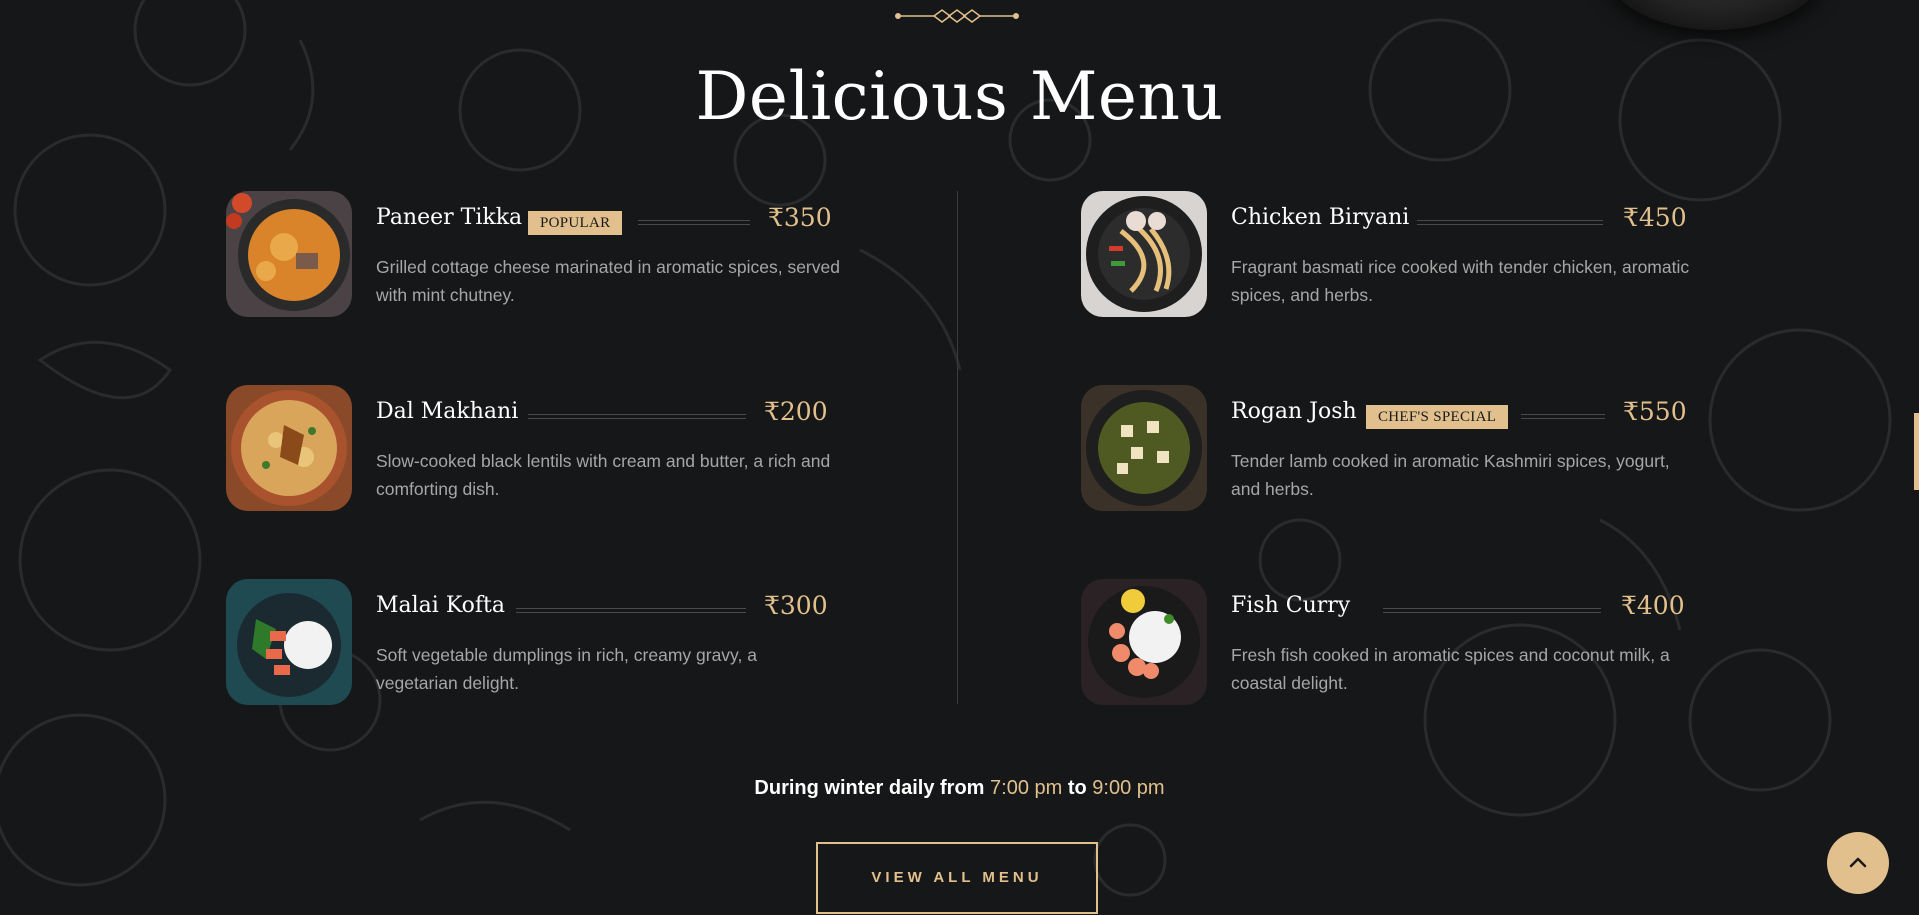 The width and height of the screenshot is (1919, 915). Describe the element at coordinates (441, 605) in the screenshot. I see `menu-item-name: Malai Kofta` at that location.